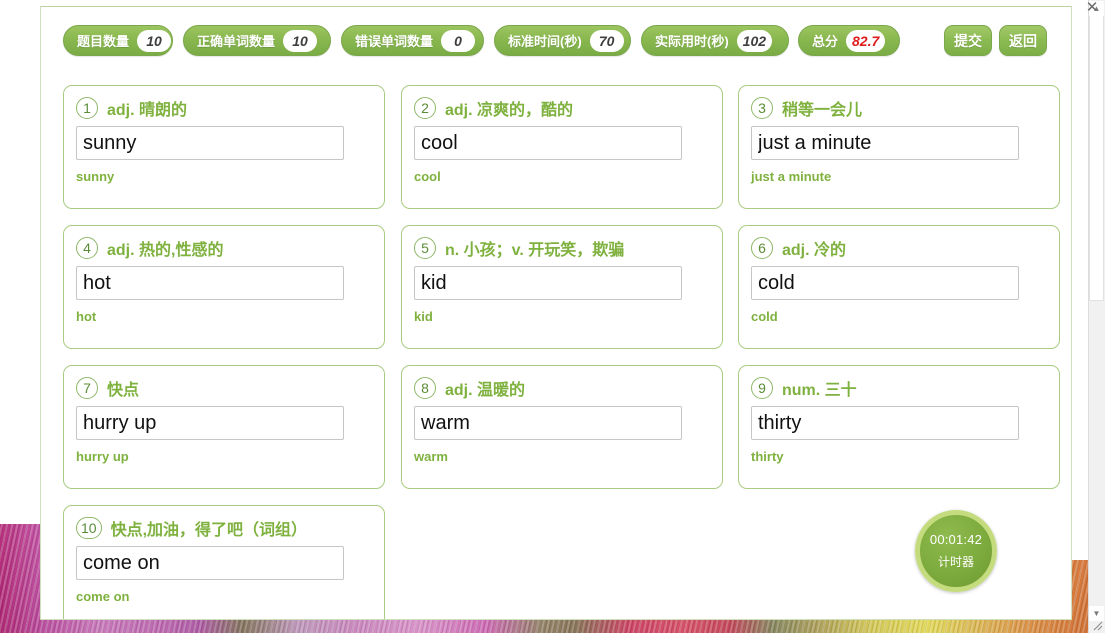 This screenshot has width=1105, height=633. I want to click on question-card-2: 2 adj. 凉爽的，酷的 cool, so click(562, 147).